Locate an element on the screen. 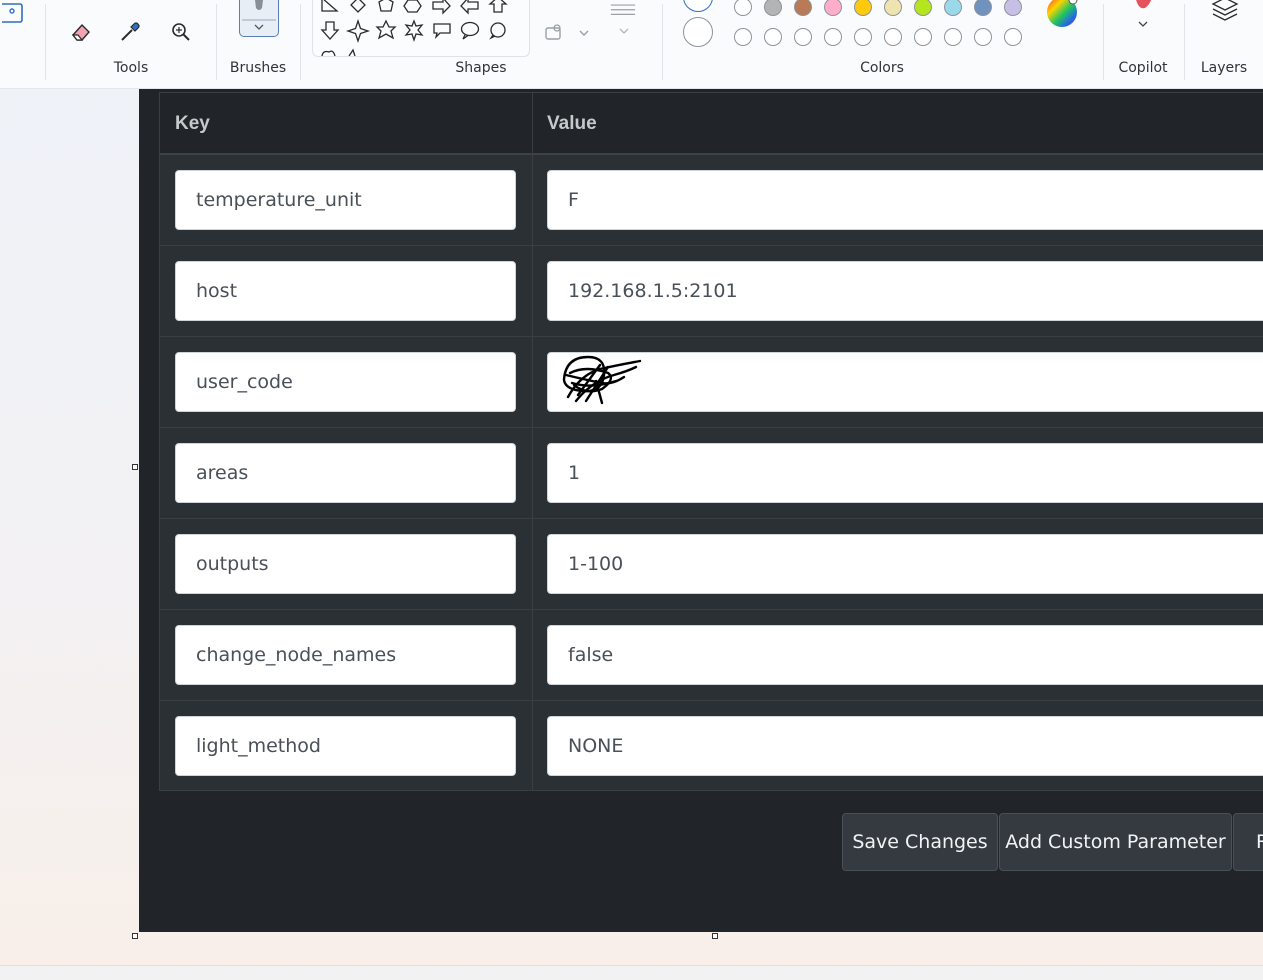  layers-icon is located at coordinates (1225, 12).